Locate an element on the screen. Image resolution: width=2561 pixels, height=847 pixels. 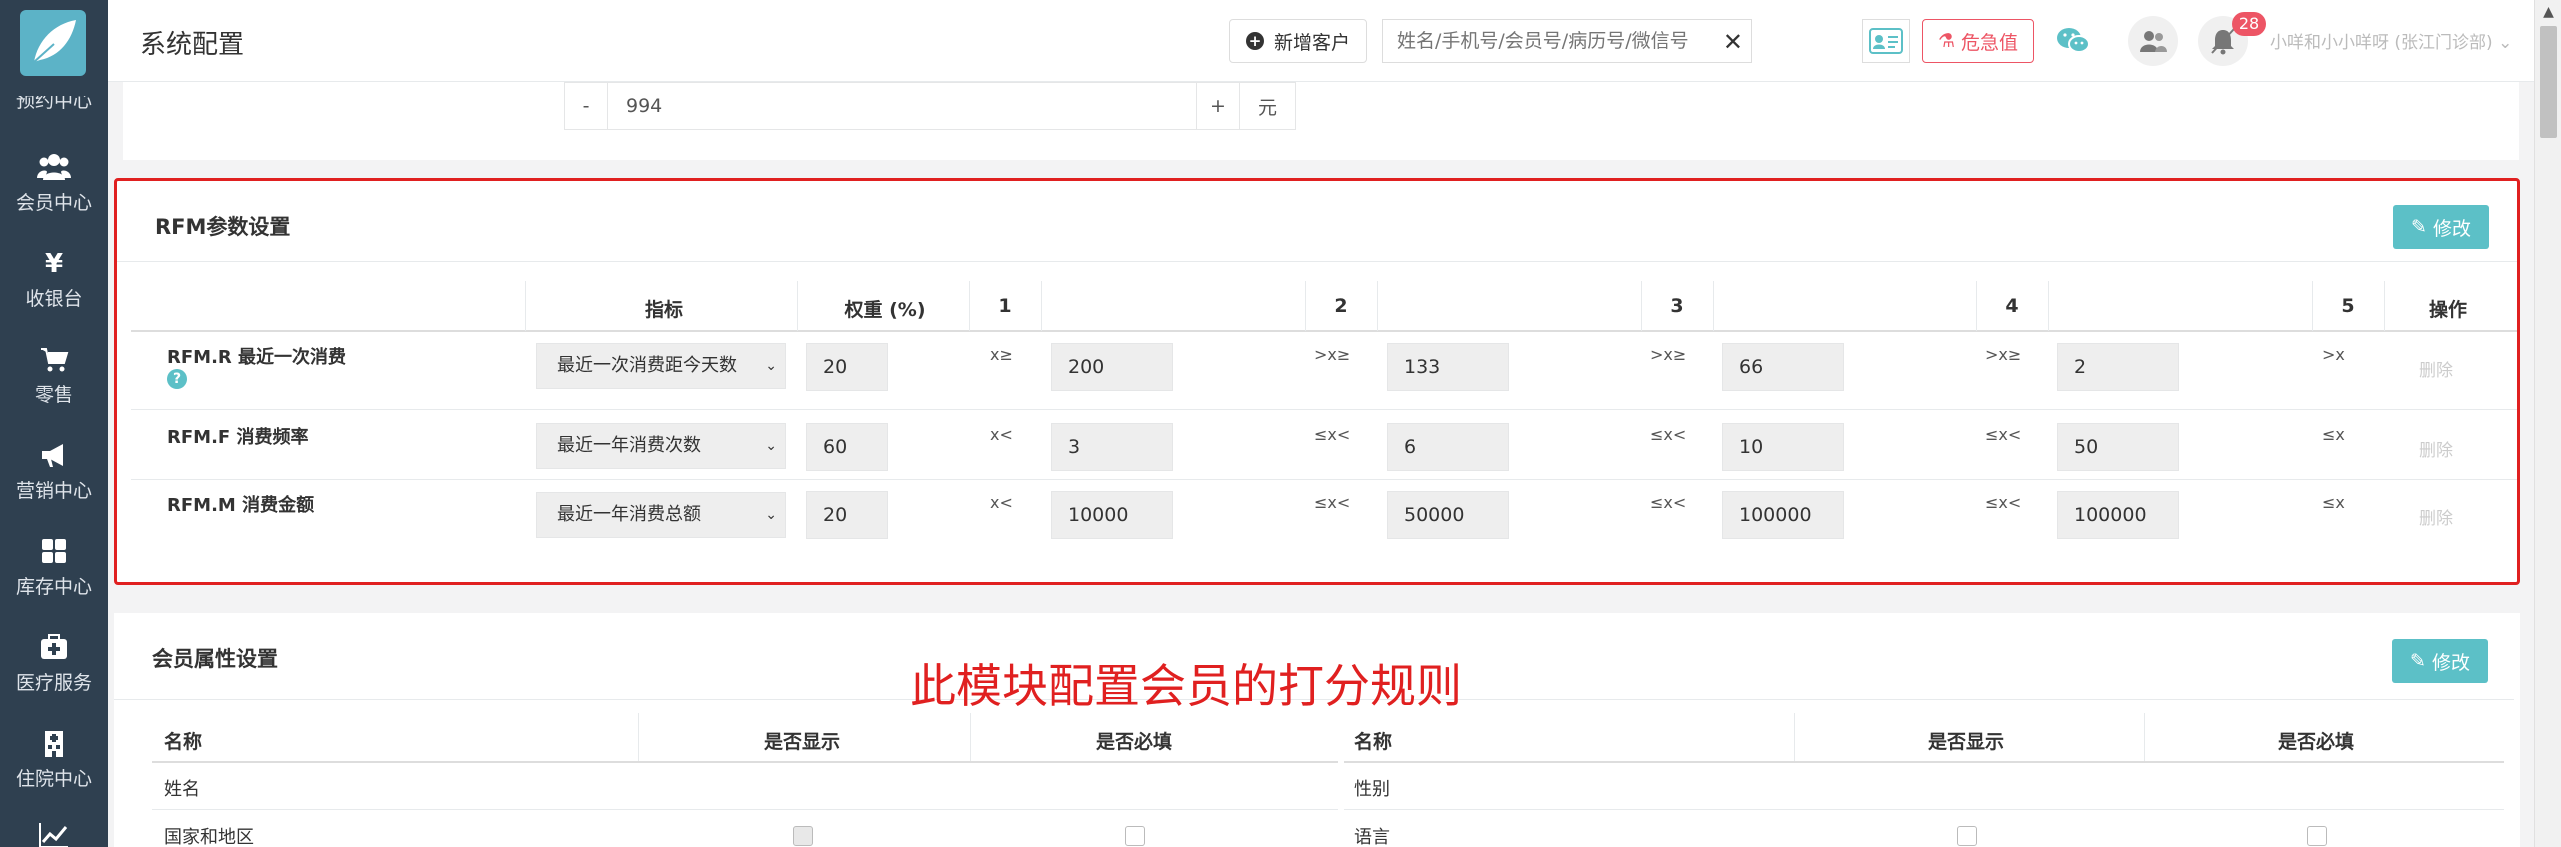
rfm-r-op-5: >x is located at coordinates (2333, 354).